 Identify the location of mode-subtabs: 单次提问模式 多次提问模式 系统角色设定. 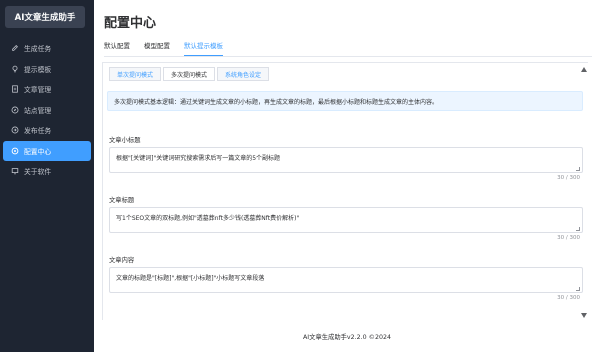
(190, 74).